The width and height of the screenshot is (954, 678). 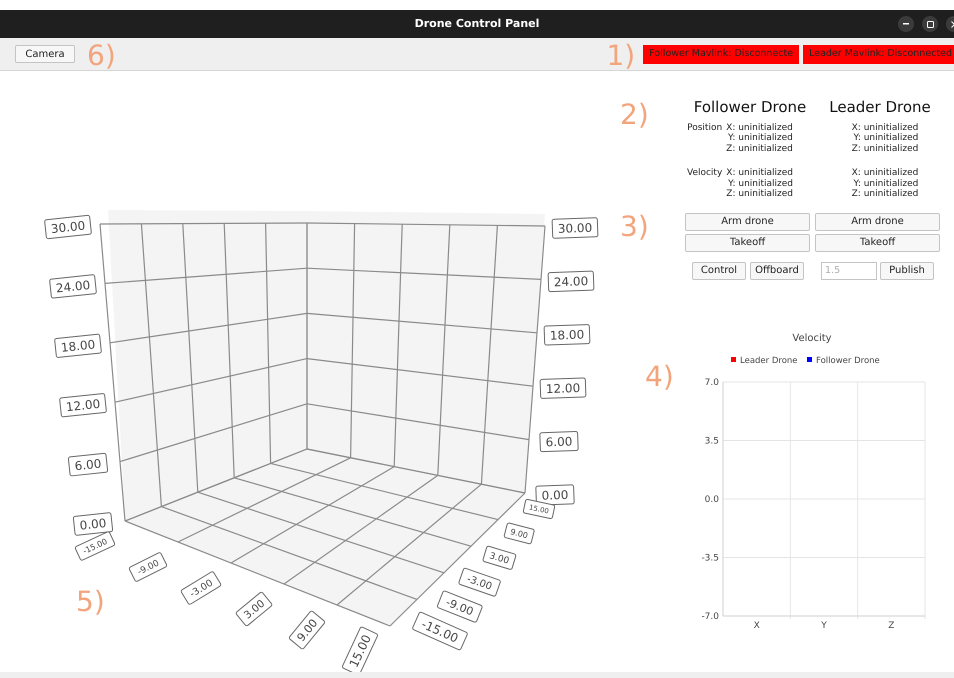 What do you see at coordinates (477, 24) in the screenshot?
I see `window-title: Drone Control Panel` at bounding box center [477, 24].